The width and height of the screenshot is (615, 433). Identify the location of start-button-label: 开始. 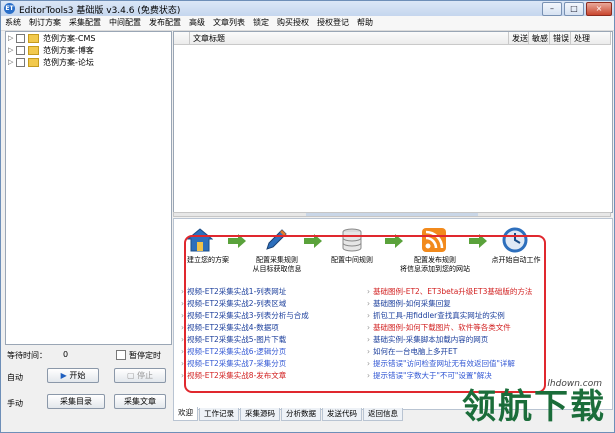
(77, 375).